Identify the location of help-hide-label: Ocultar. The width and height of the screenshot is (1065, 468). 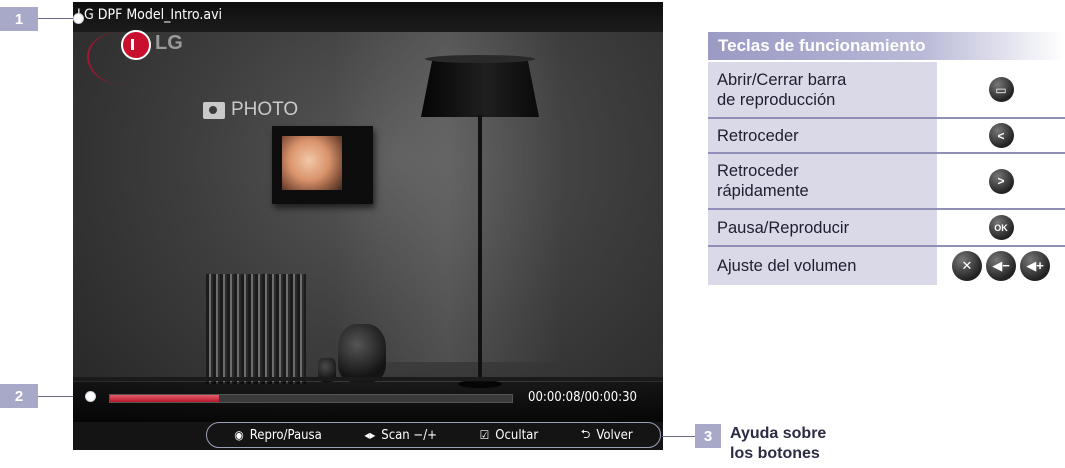
(517, 435).